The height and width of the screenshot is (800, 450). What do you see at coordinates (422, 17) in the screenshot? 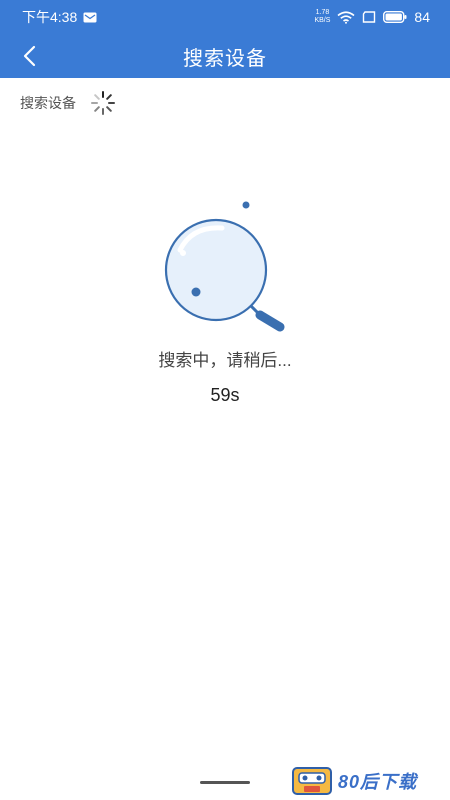
I see `battery-level: 84` at bounding box center [422, 17].